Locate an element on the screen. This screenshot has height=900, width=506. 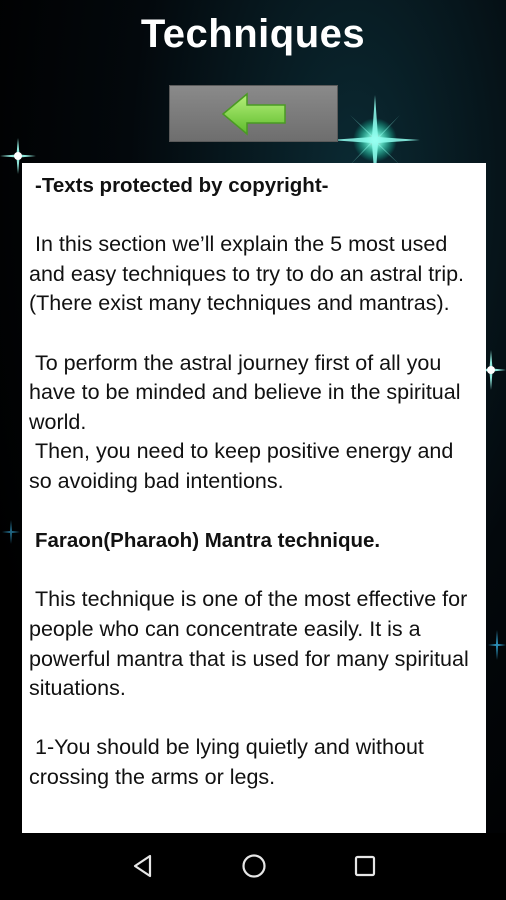
nav-back-button is located at coordinates (143, 866).